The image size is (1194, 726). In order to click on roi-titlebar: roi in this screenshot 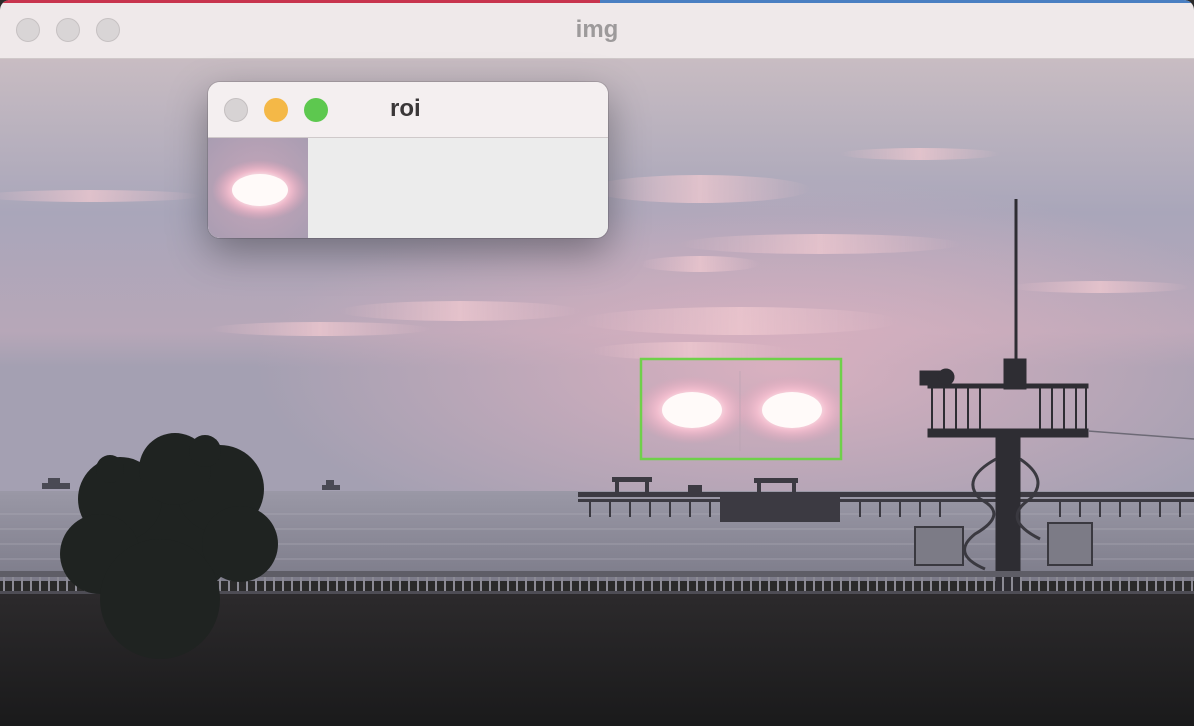, I will do `click(408, 110)`.